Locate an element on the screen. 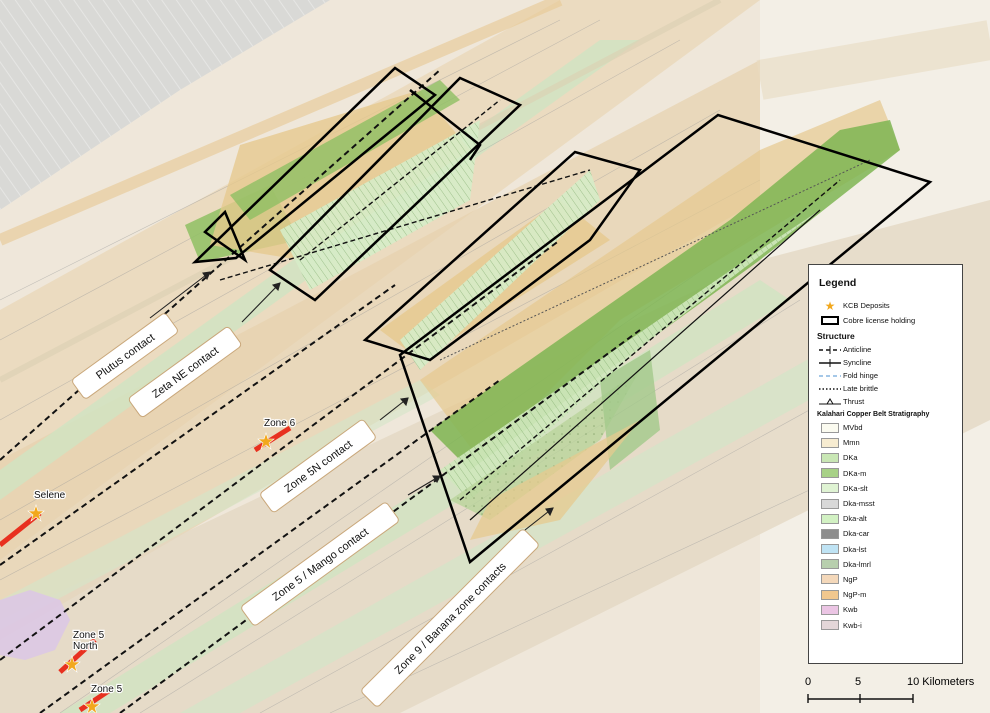  swatch-dka-car is located at coordinates (830, 533).